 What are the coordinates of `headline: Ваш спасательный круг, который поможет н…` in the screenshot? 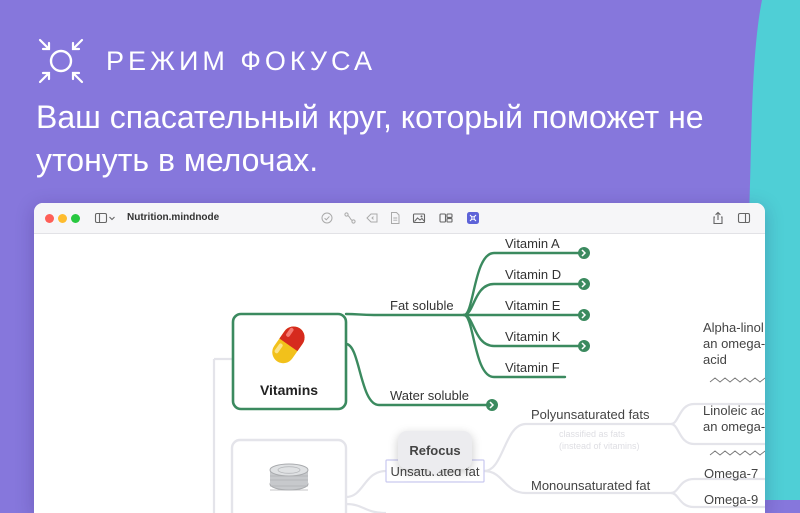 It's located at (370, 138).